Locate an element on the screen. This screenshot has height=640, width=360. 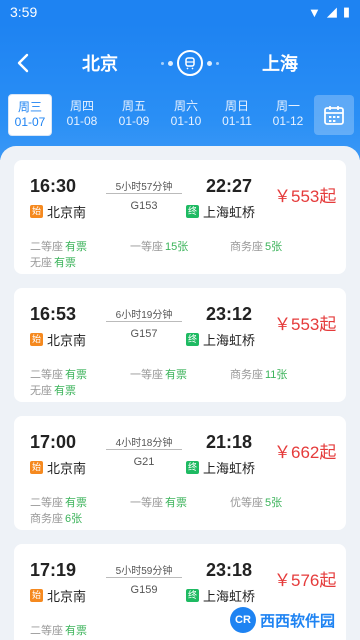
swap-route is located at coordinates (190, 63).